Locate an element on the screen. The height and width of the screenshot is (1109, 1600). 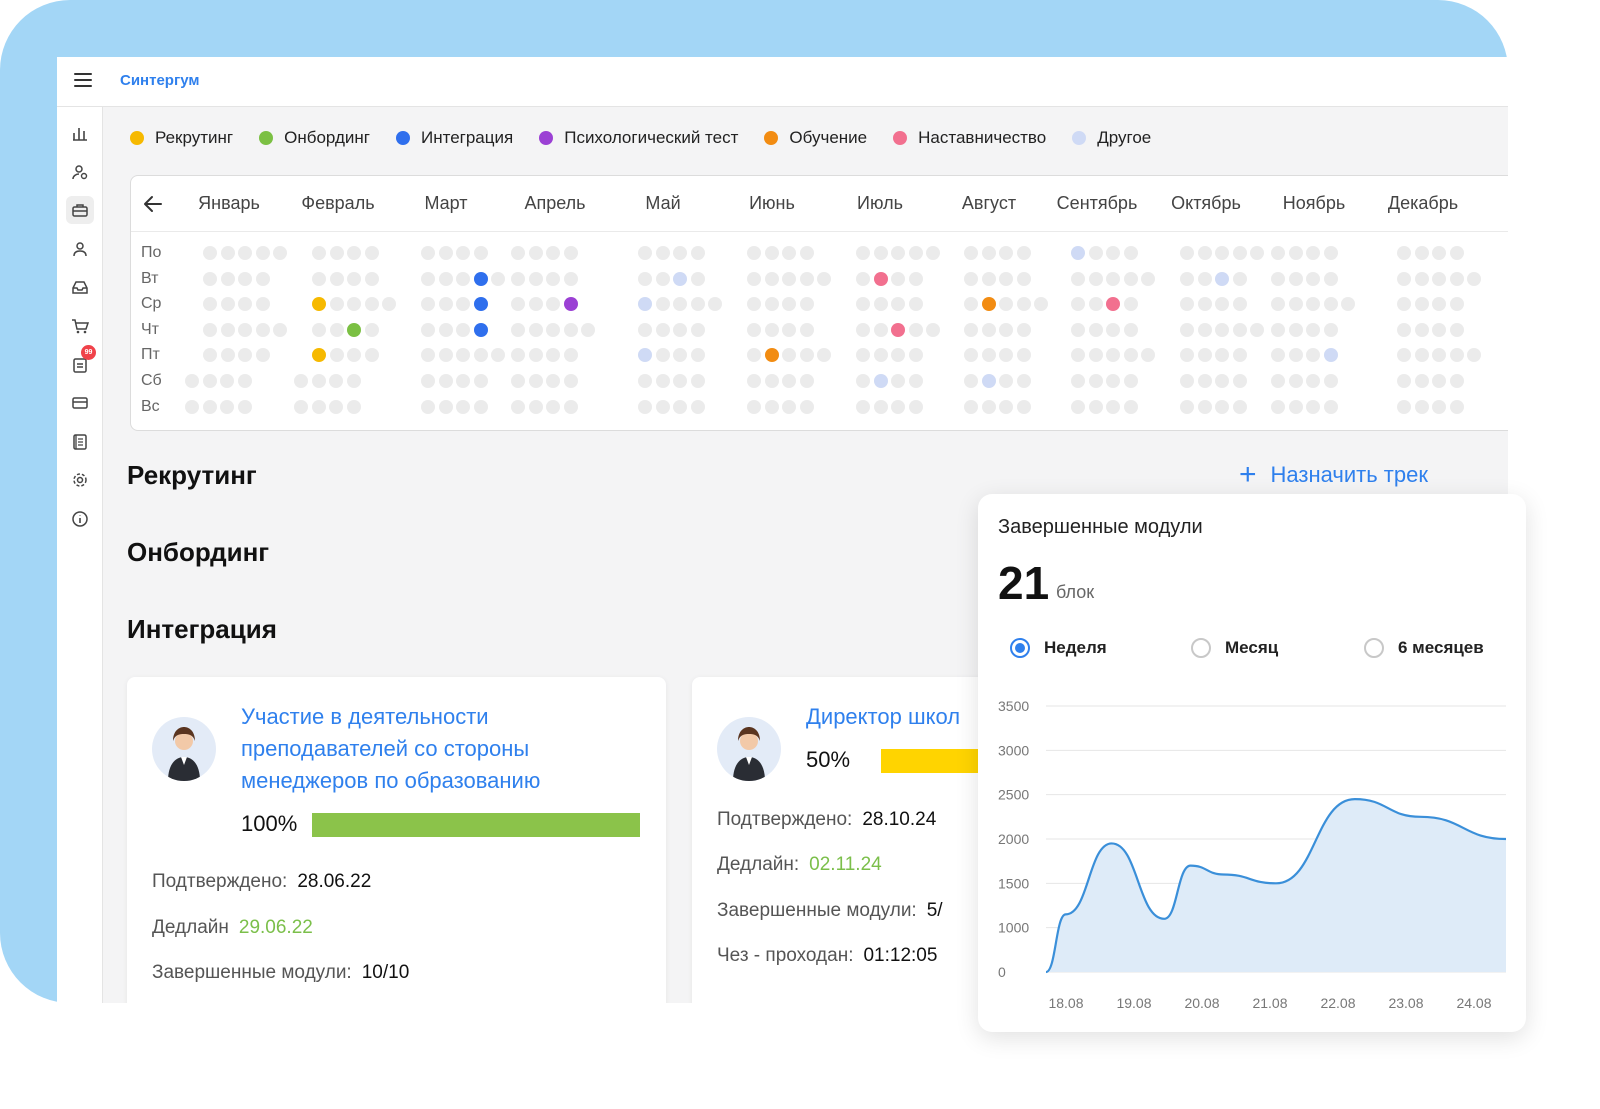
month-label: Сентябрь is located at coordinates (1097, 203).